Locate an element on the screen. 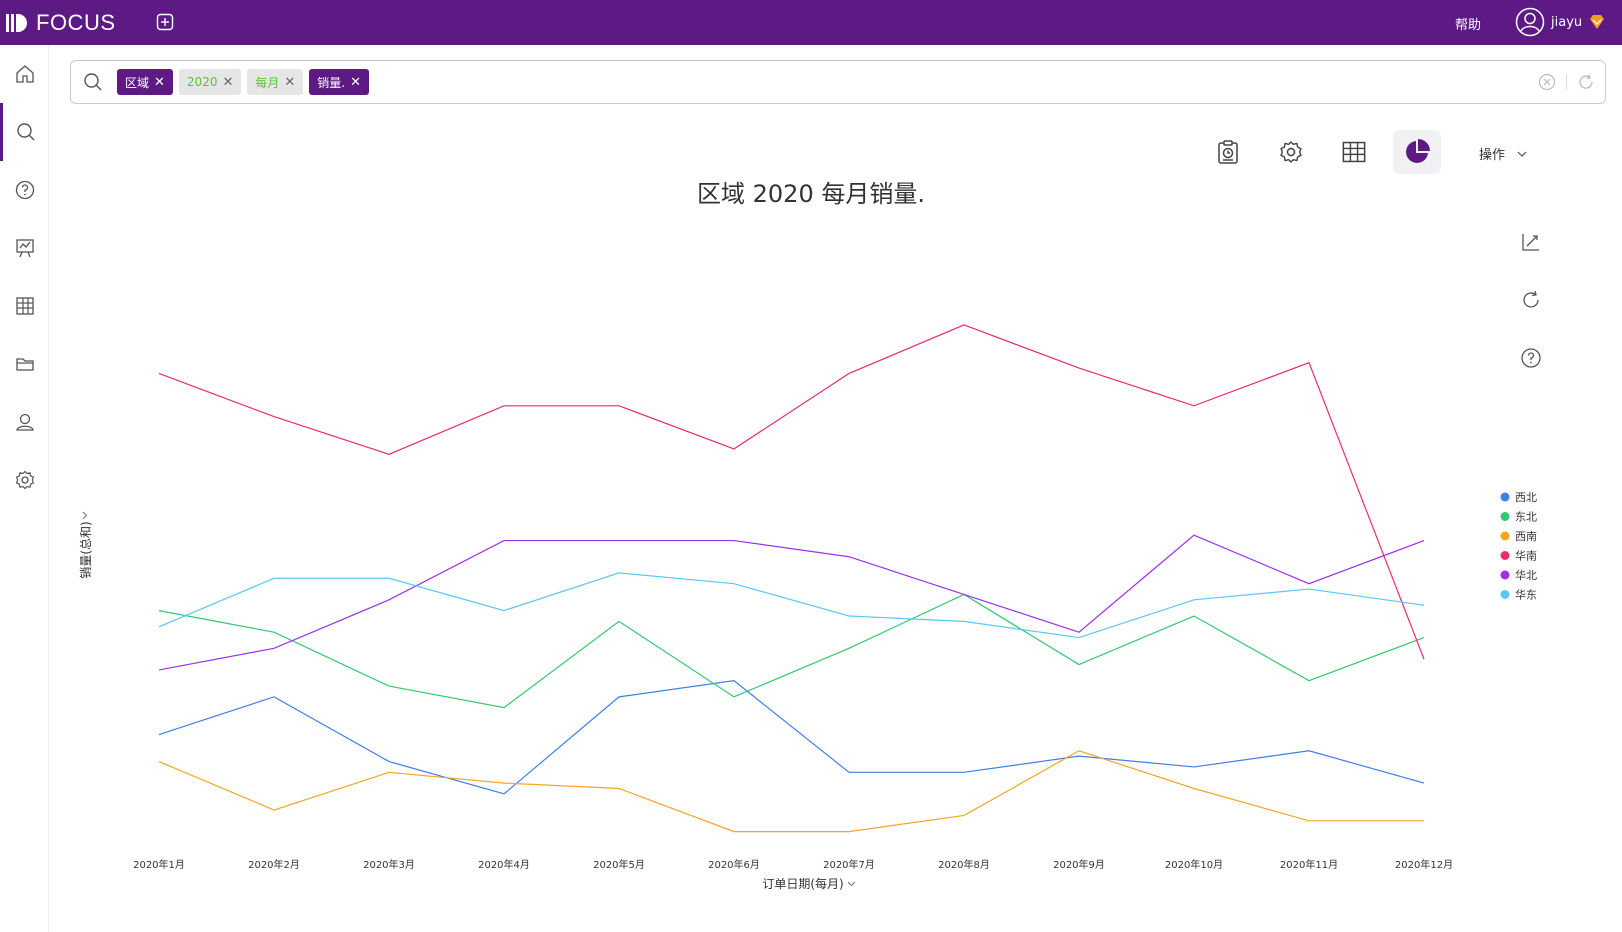  help-link: 帮助 is located at coordinates (1468, 23).